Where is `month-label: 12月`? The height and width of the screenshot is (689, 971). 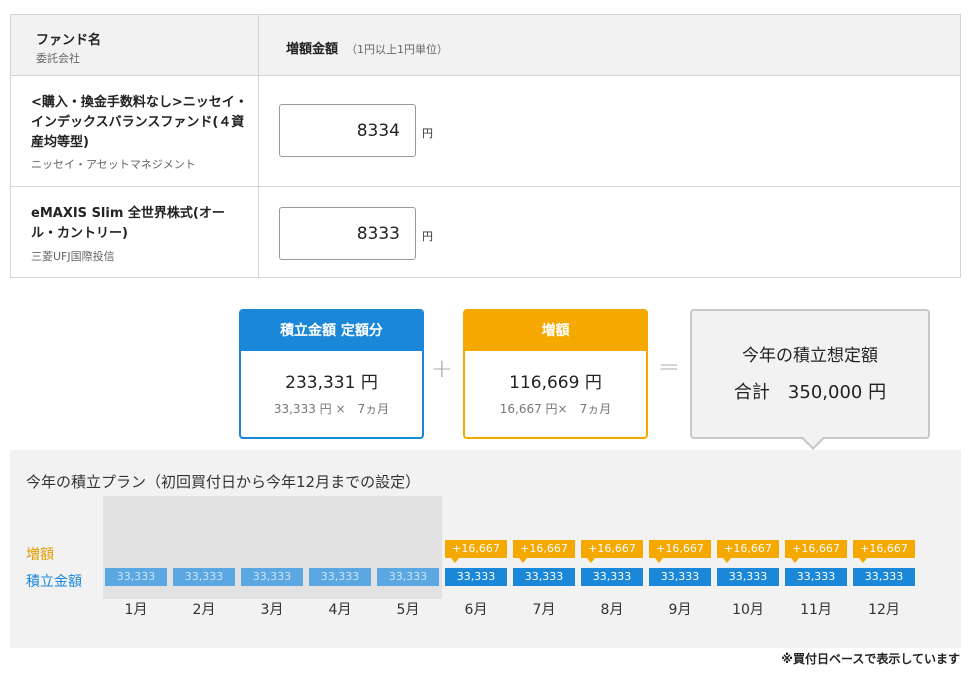 month-label: 12月 is located at coordinates (884, 610).